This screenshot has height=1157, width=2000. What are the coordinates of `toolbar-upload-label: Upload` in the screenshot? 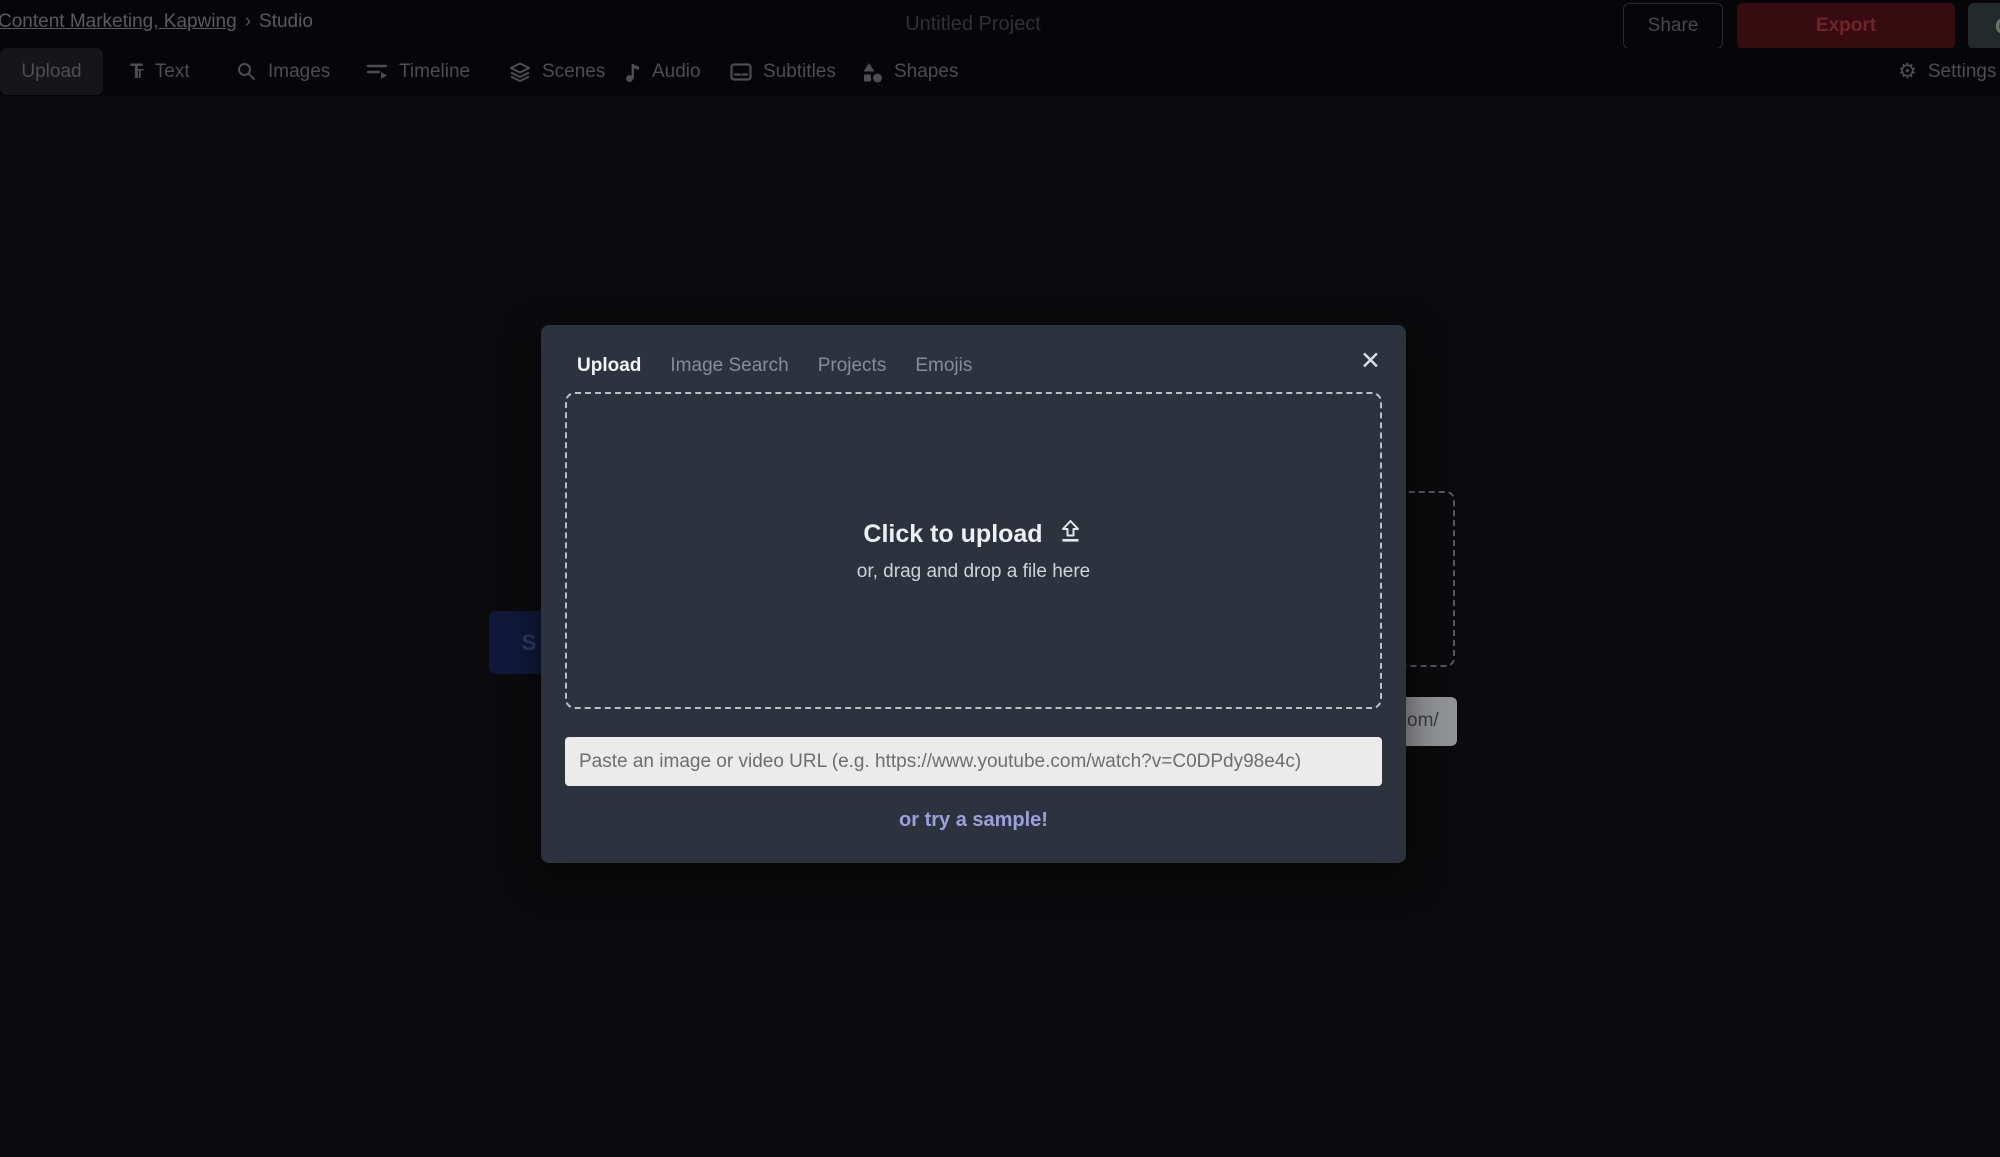 It's located at (51, 71).